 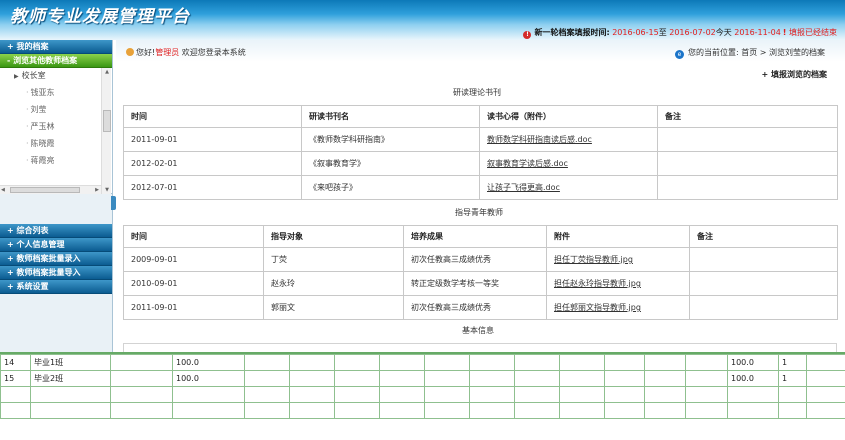 What do you see at coordinates (70, 362) in the screenshot?
I see `table-cell: 毕业1班` at bounding box center [70, 362].